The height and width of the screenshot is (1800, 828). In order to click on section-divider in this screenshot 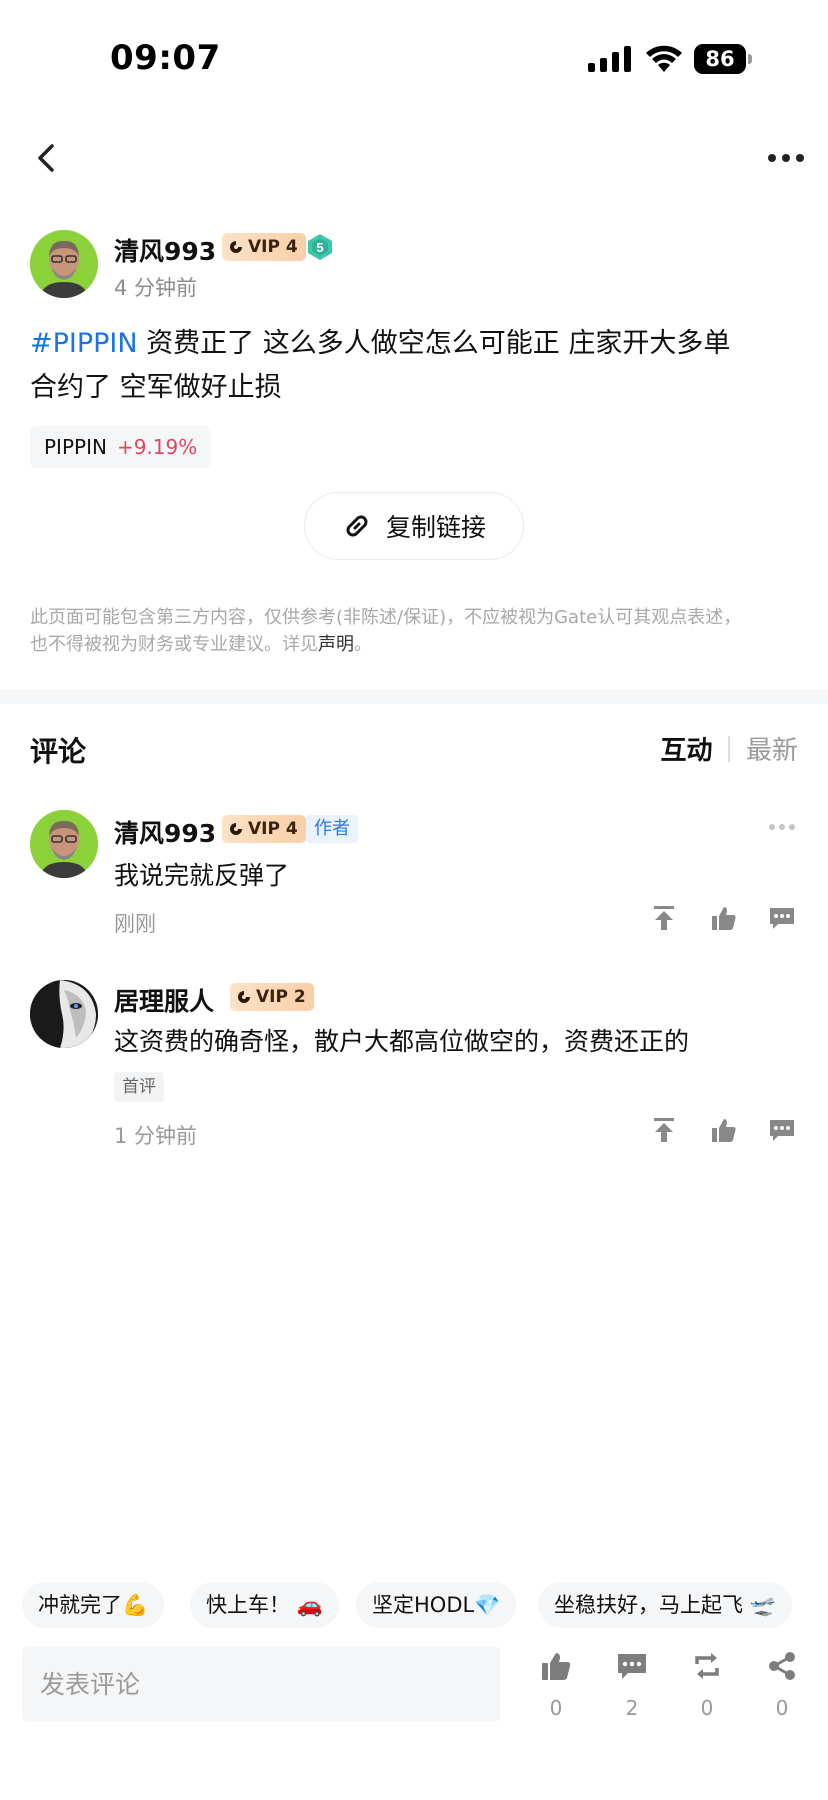, I will do `click(414, 697)`.